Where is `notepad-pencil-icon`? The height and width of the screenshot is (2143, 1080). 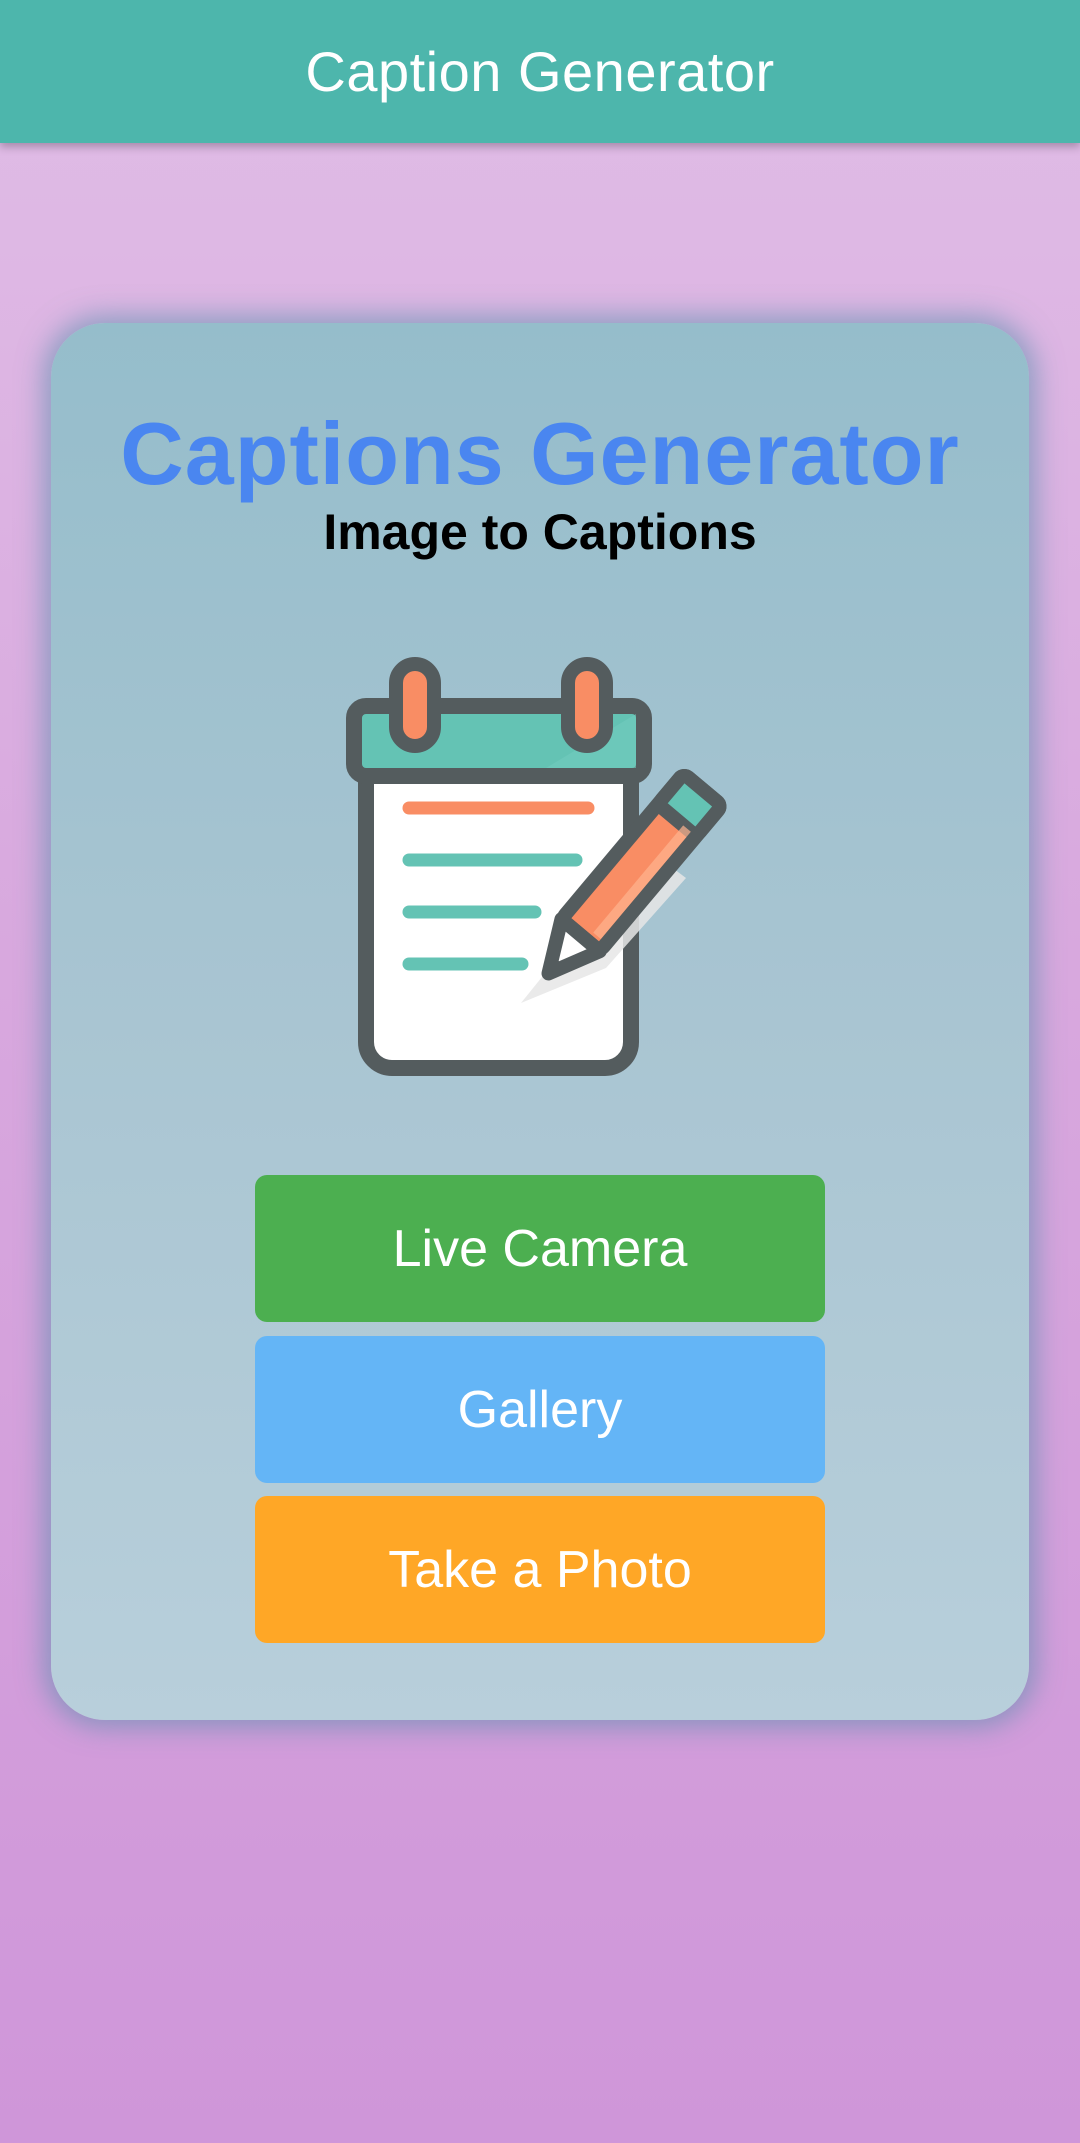 notepad-pencil-icon is located at coordinates (536, 866).